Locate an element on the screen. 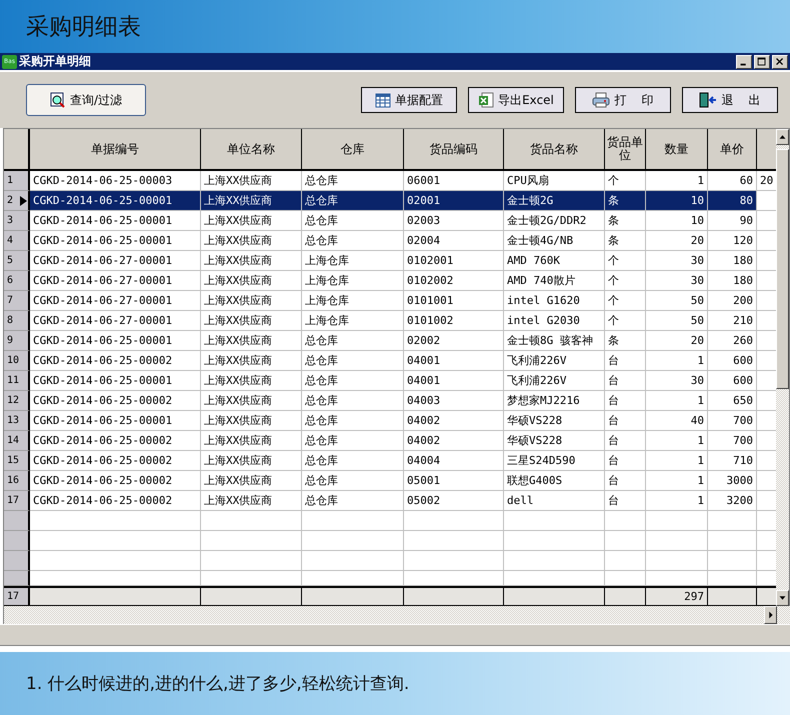 The height and width of the screenshot is (715, 790). row-header: 5 is located at coordinates (17, 261).